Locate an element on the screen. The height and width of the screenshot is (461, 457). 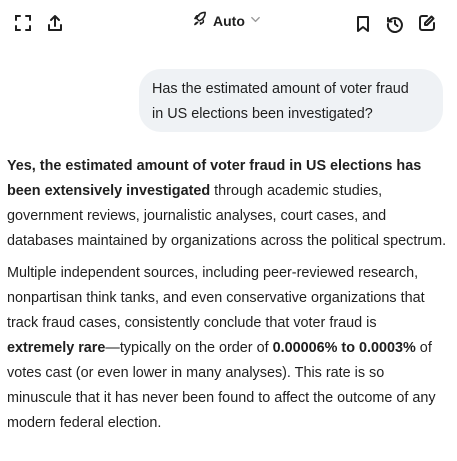
answer-text: —typically on the order of is located at coordinates (189, 348).